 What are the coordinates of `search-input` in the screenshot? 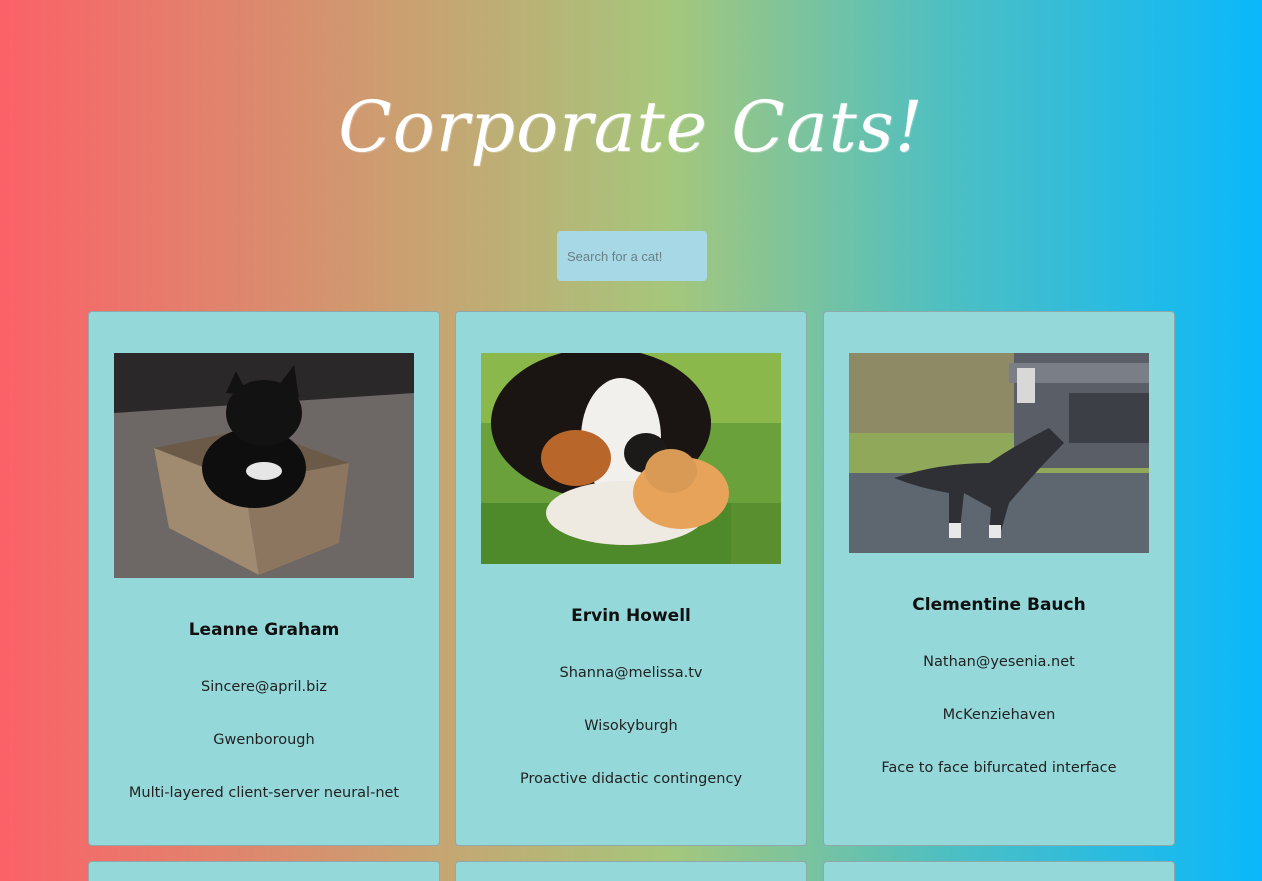 It's located at (632, 256).